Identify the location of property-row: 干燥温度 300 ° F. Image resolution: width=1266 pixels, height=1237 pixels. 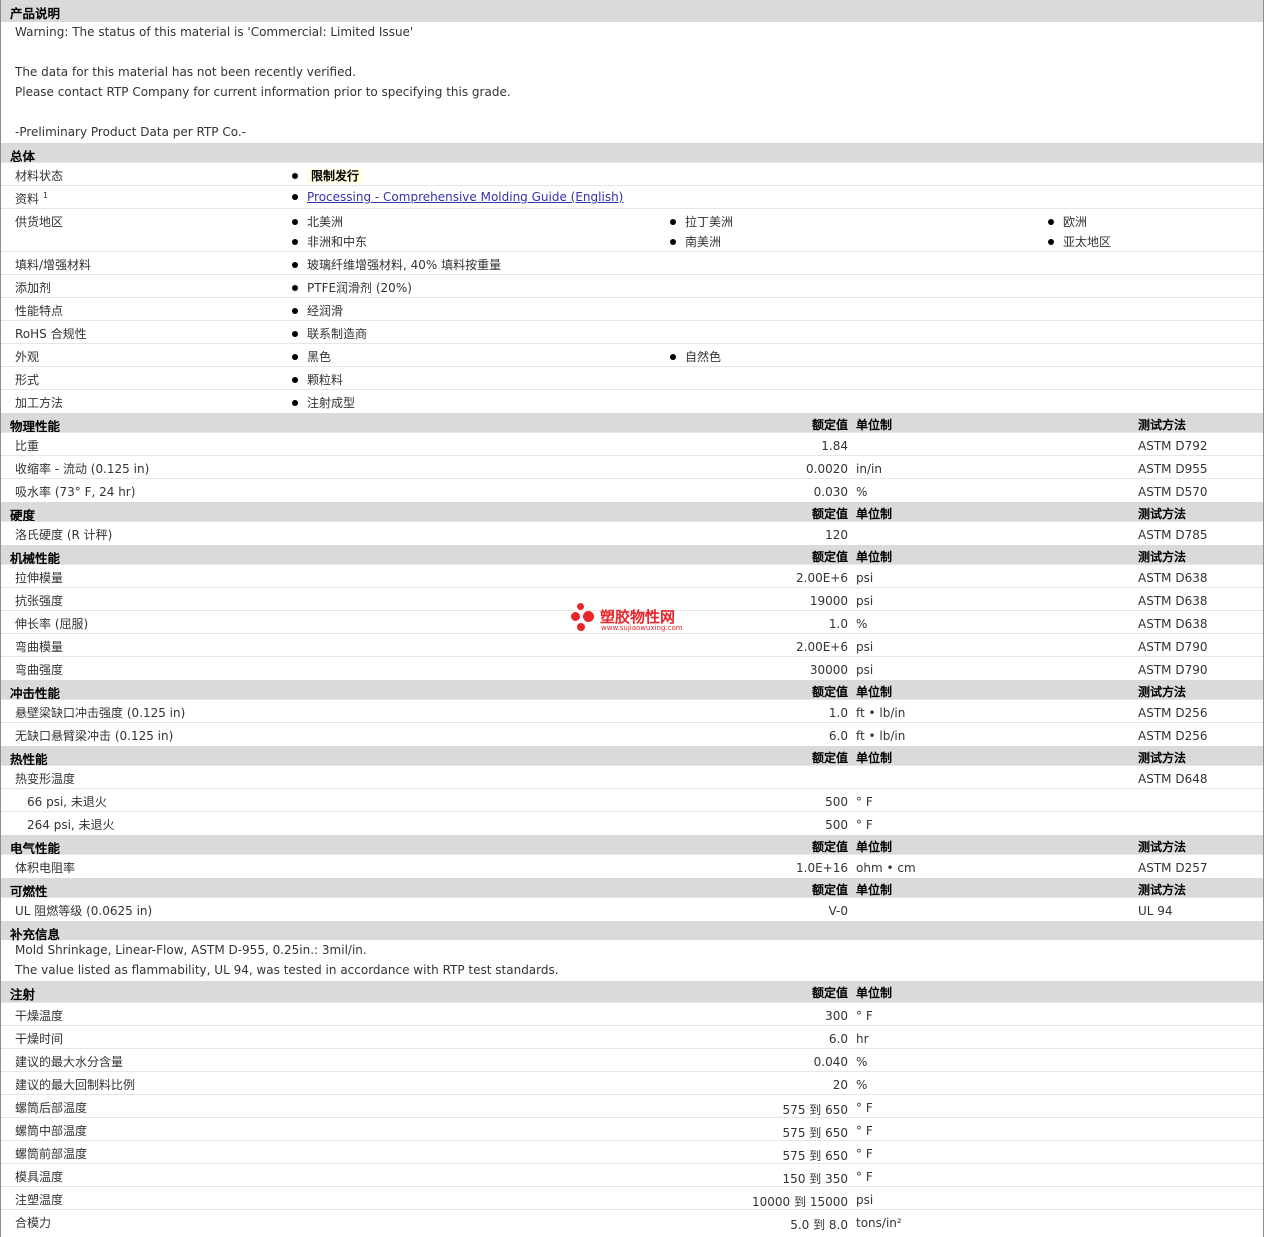
(632, 1013).